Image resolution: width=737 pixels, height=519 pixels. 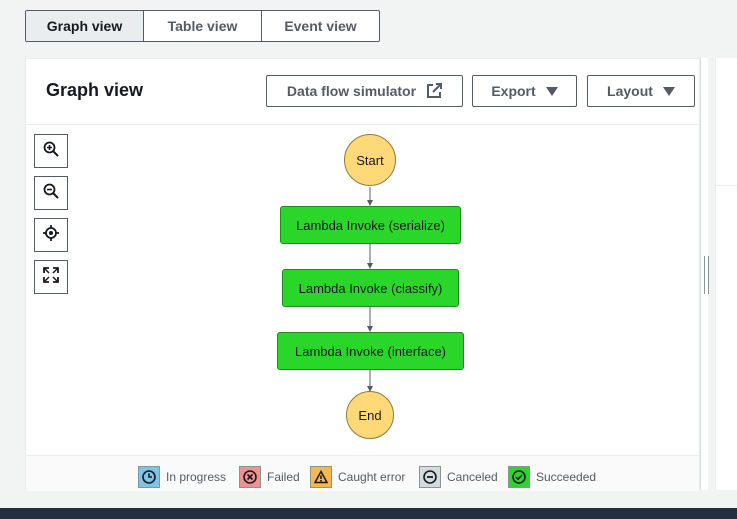 I want to click on layout-button: Layout, so click(x=641, y=91).